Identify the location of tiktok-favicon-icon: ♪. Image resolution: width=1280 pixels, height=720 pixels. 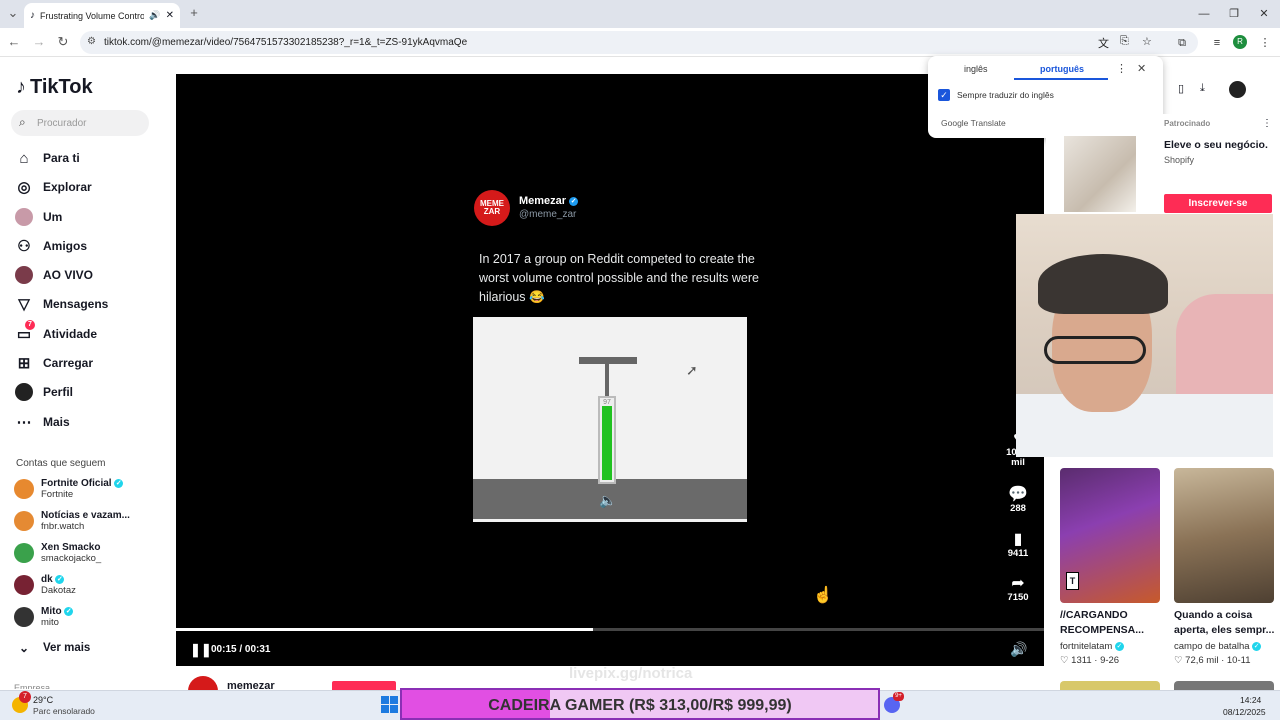
(32, 15).